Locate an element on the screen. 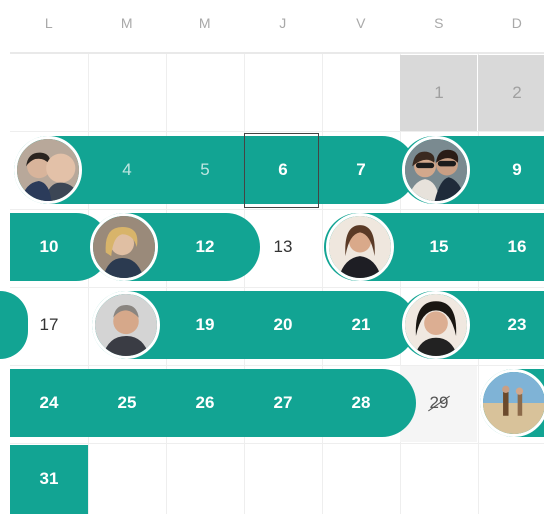 The width and height of the screenshot is (544, 514). day-number-12: 12 is located at coordinates (205, 247).